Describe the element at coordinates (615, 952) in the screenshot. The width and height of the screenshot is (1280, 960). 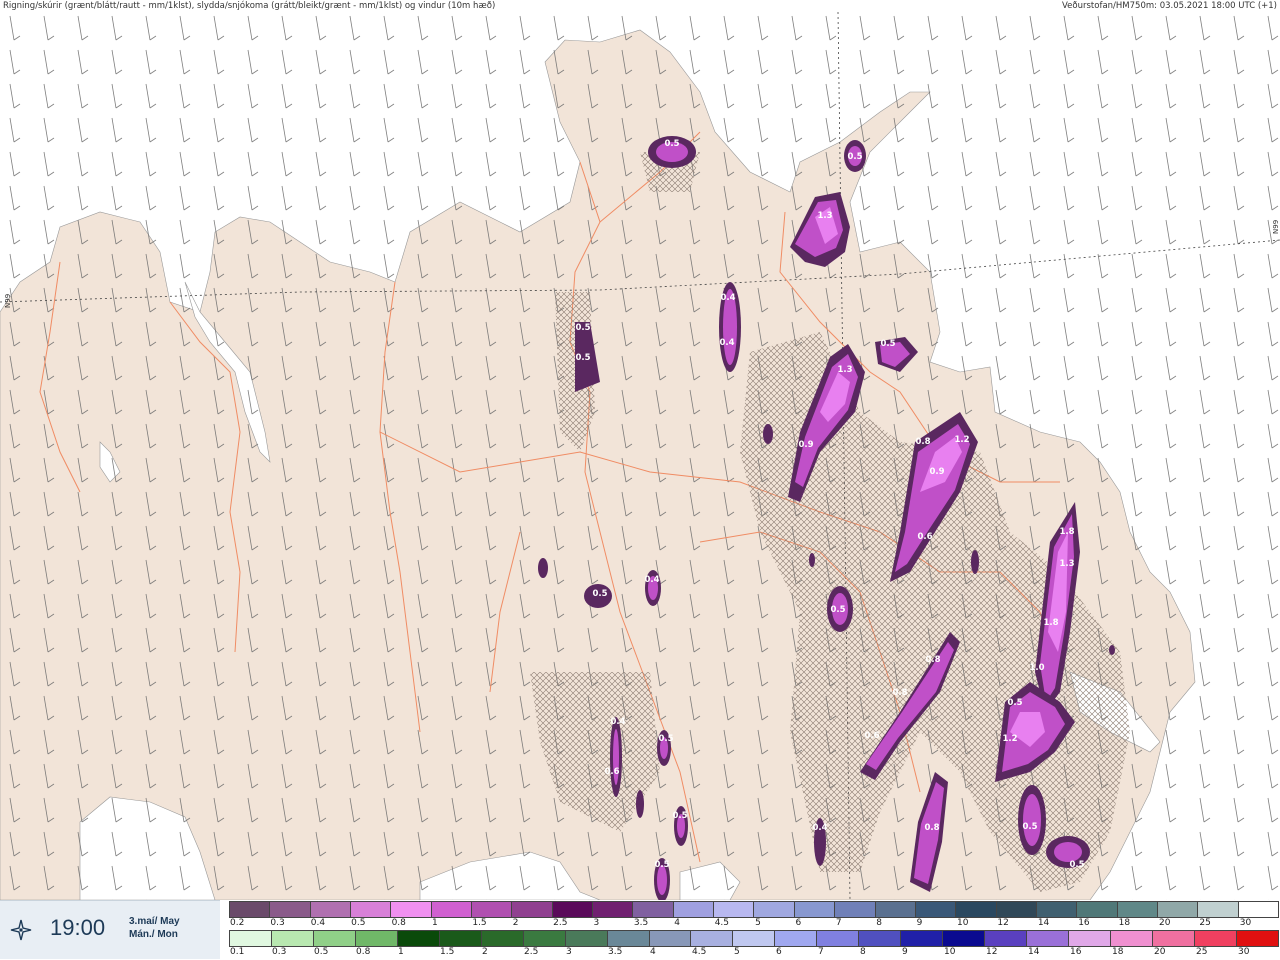
I see `colorbar-label: 3.5` at that location.